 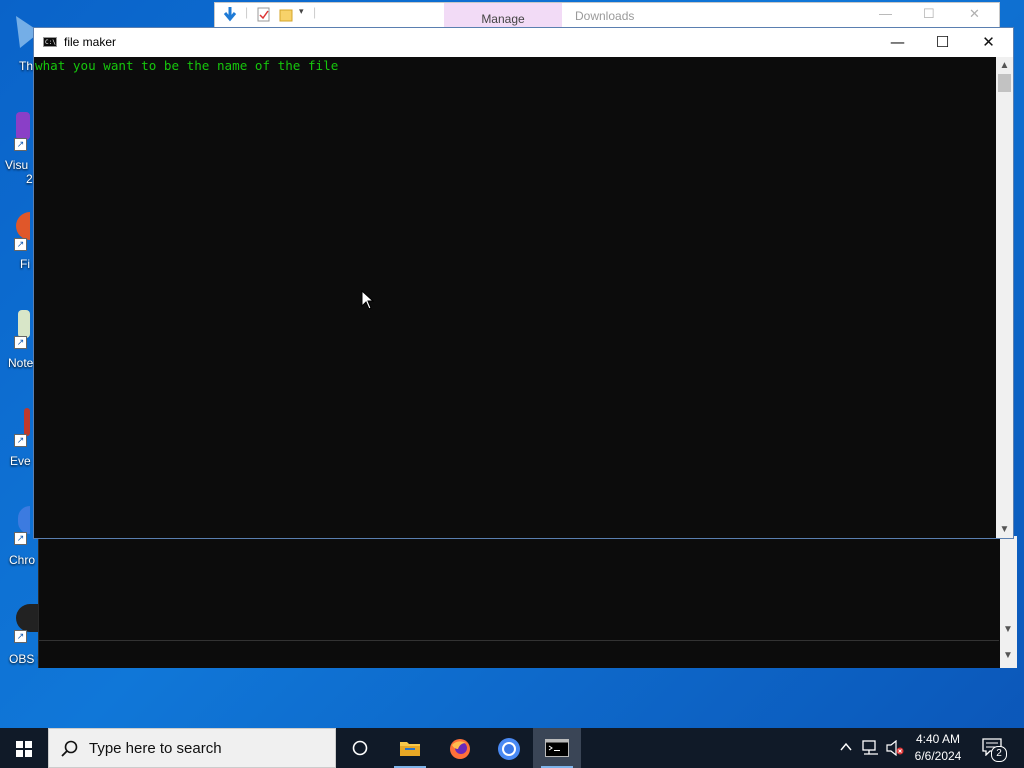 I want to click on circle-icon, so click(x=360, y=748).